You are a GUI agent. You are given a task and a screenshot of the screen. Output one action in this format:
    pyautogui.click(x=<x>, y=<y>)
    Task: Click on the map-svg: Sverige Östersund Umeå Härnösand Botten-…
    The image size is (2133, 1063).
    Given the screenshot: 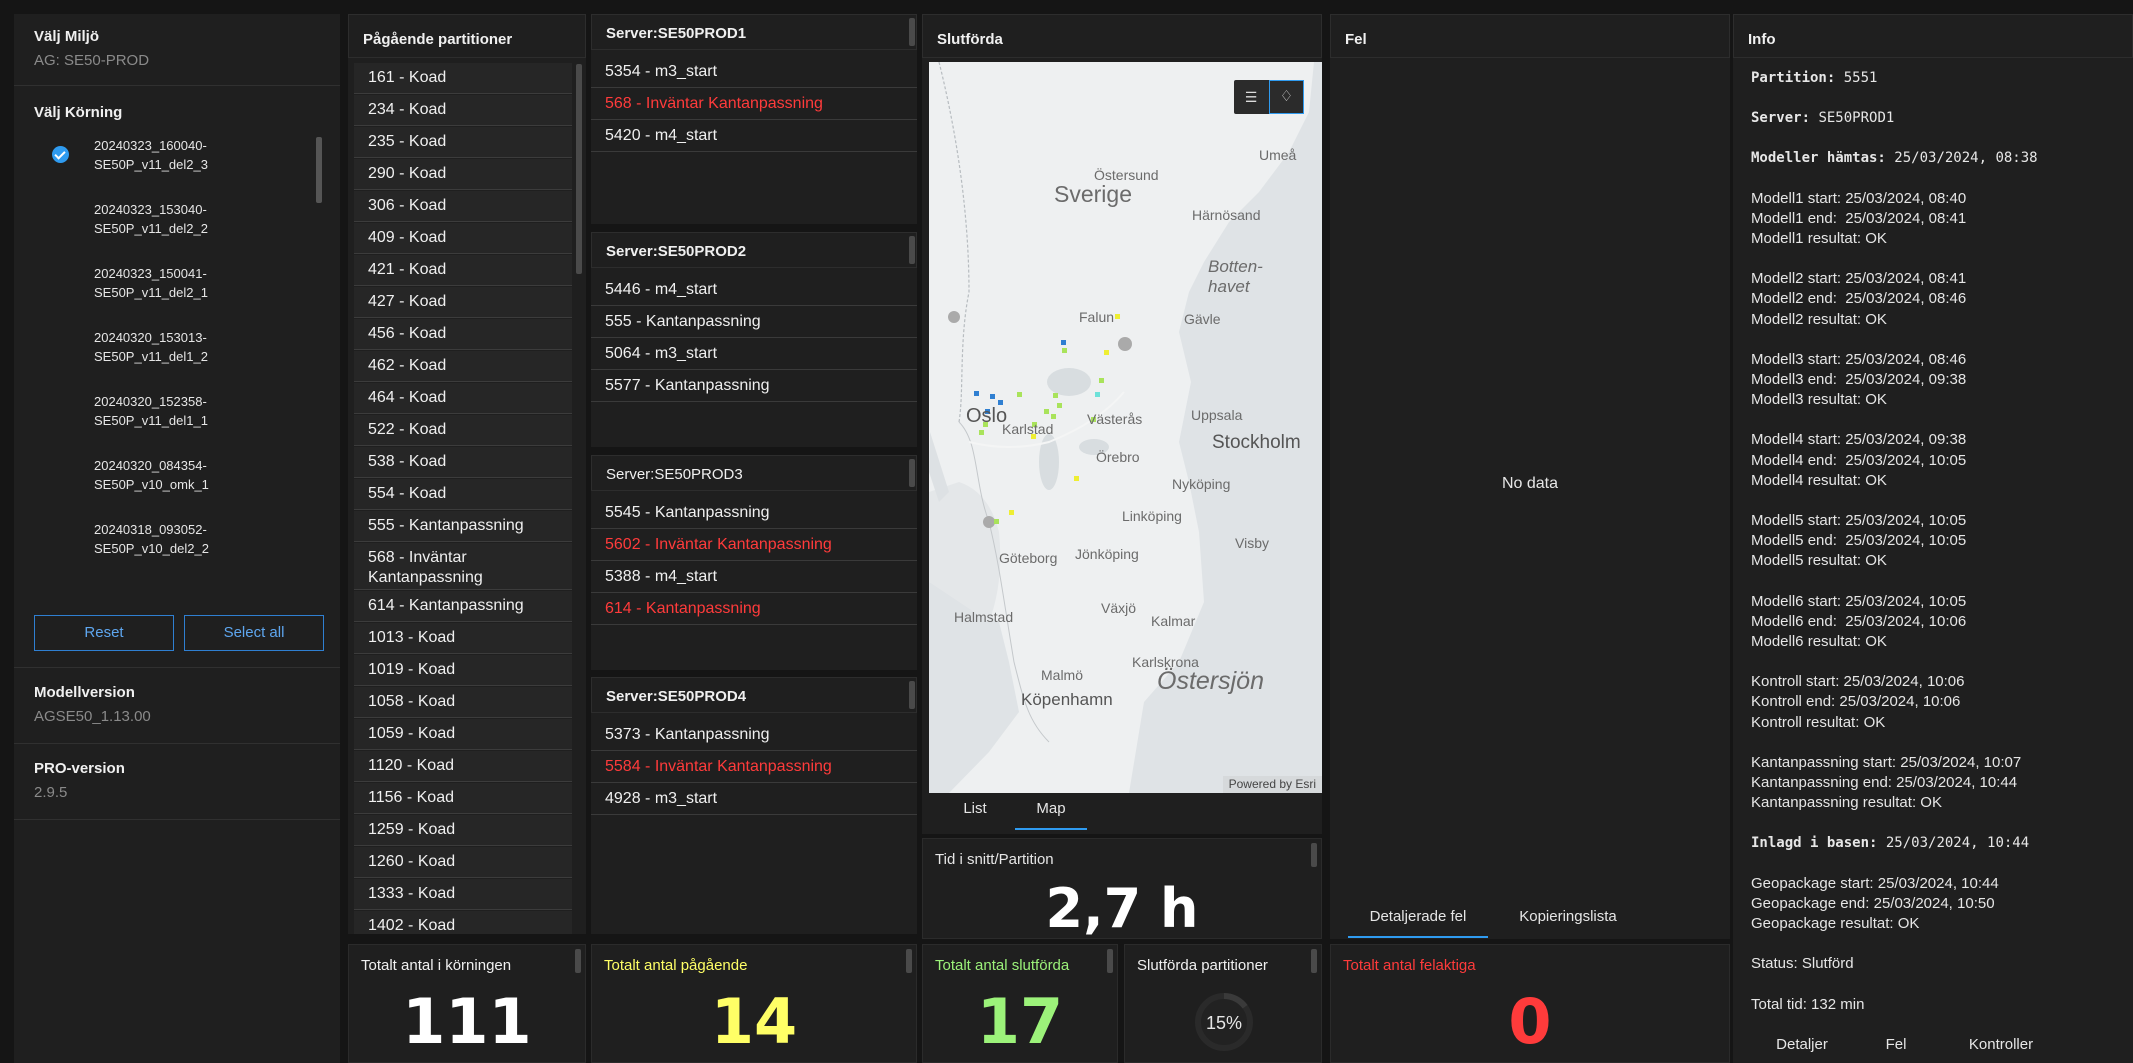 What is the action you would take?
    pyautogui.click(x=1125, y=427)
    